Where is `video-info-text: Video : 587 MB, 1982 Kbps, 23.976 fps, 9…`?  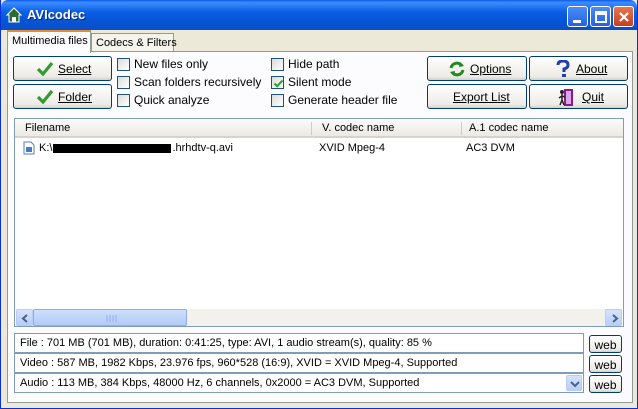
video-info-text: Video : 587 MB, 1982 Kbps, 23.976 fps, 9… is located at coordinates (239, 363).